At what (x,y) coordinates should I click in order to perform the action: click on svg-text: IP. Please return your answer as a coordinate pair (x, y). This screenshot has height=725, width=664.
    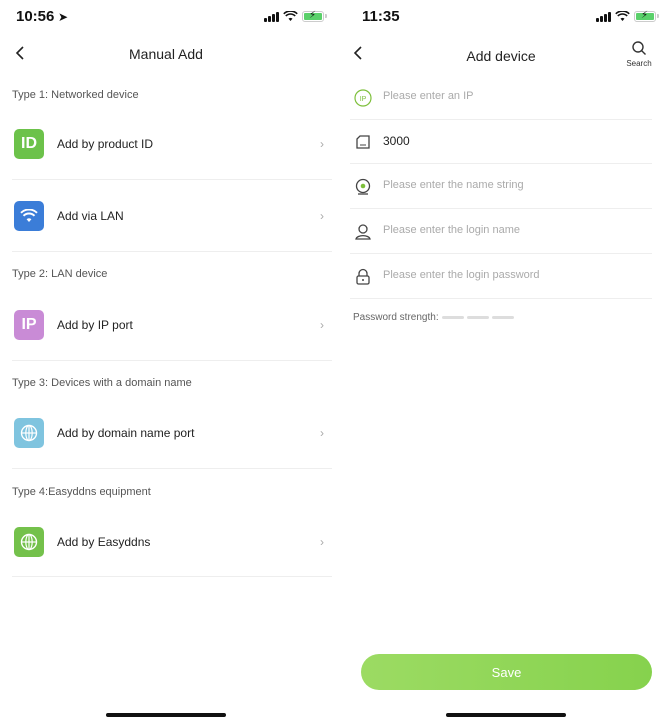
    Looking at the image, I should click on (363, 99).